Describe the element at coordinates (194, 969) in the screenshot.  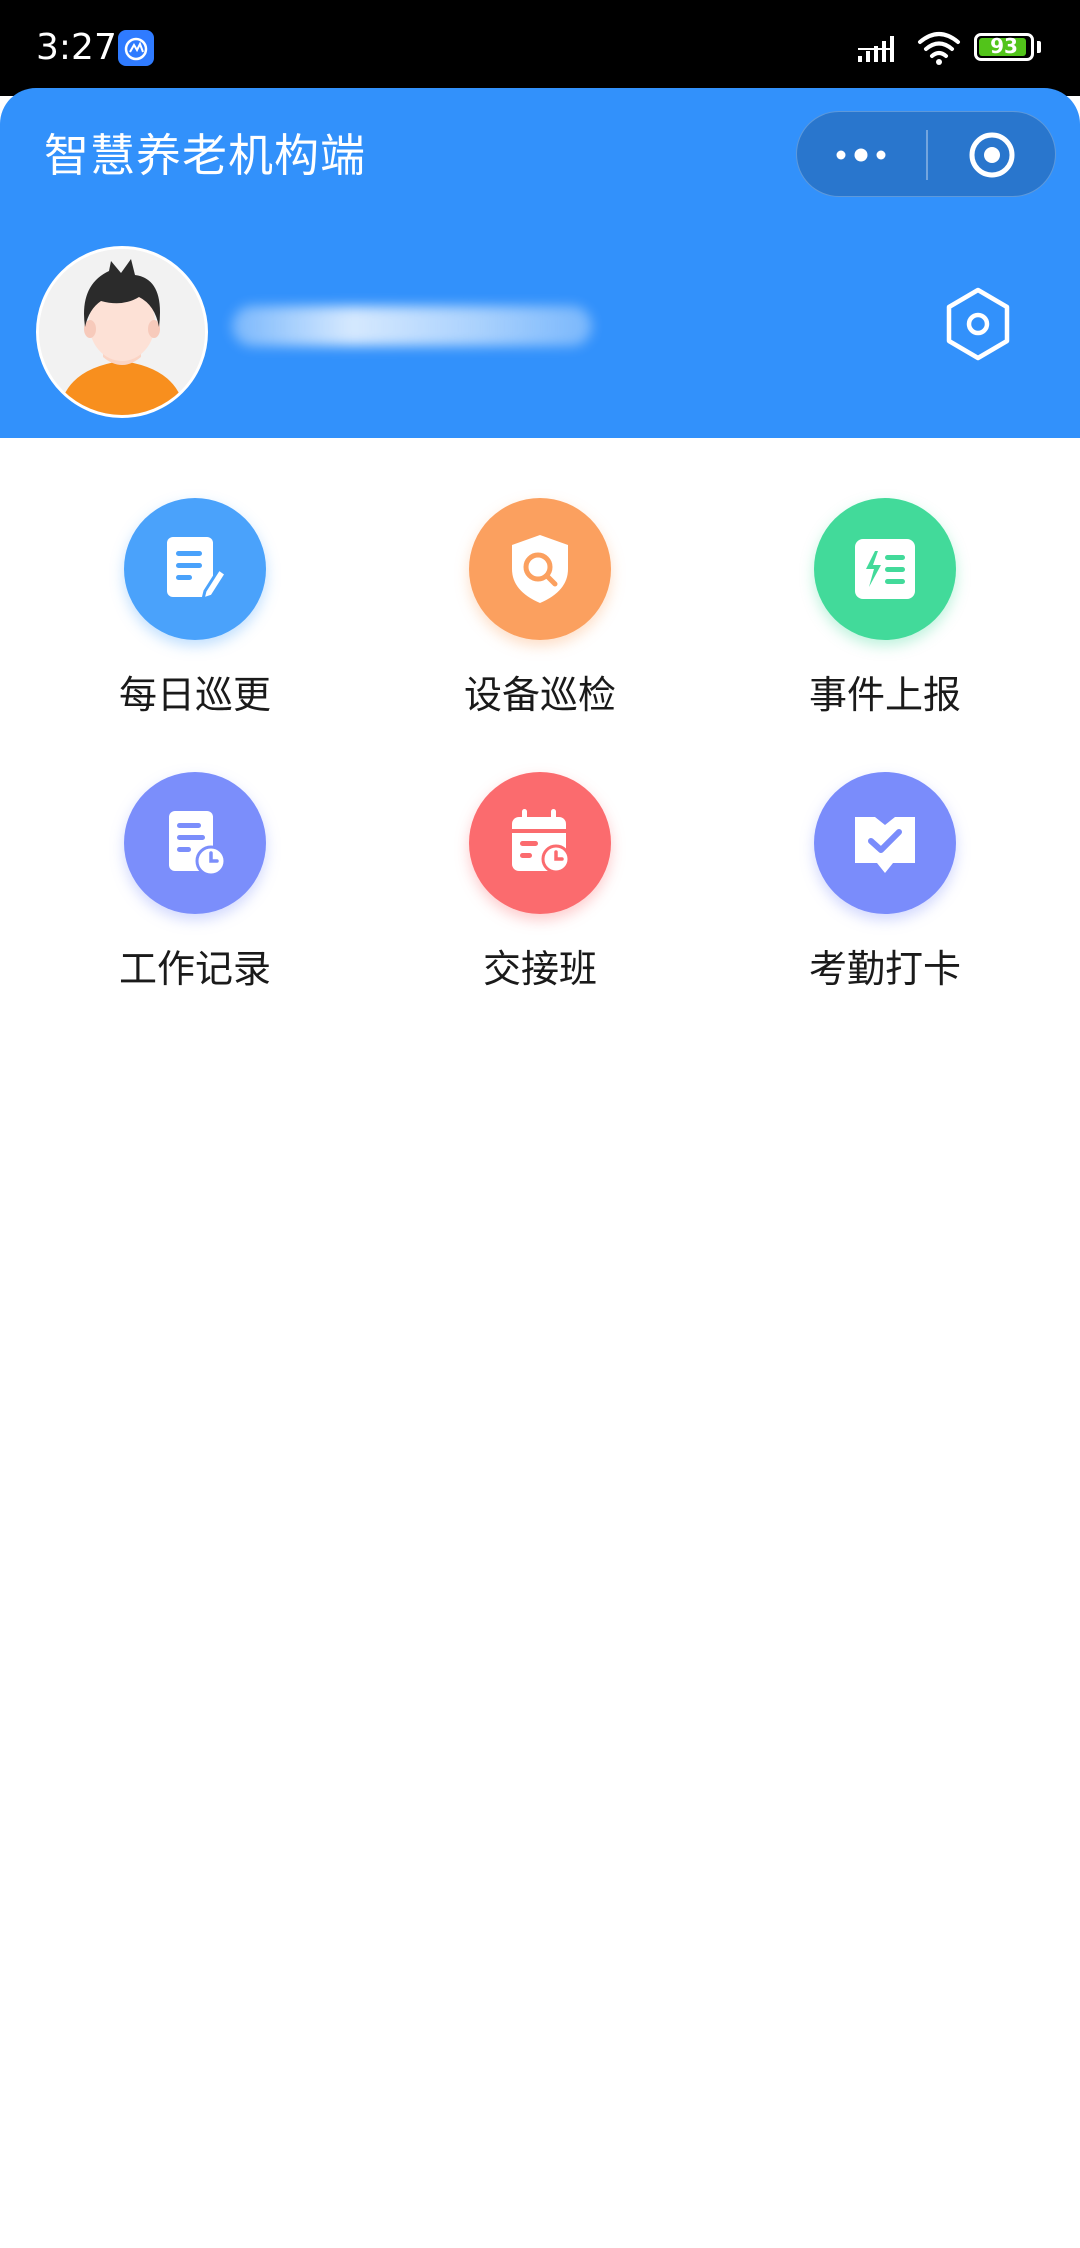
I see `menu-label: 工作记录` at that location.